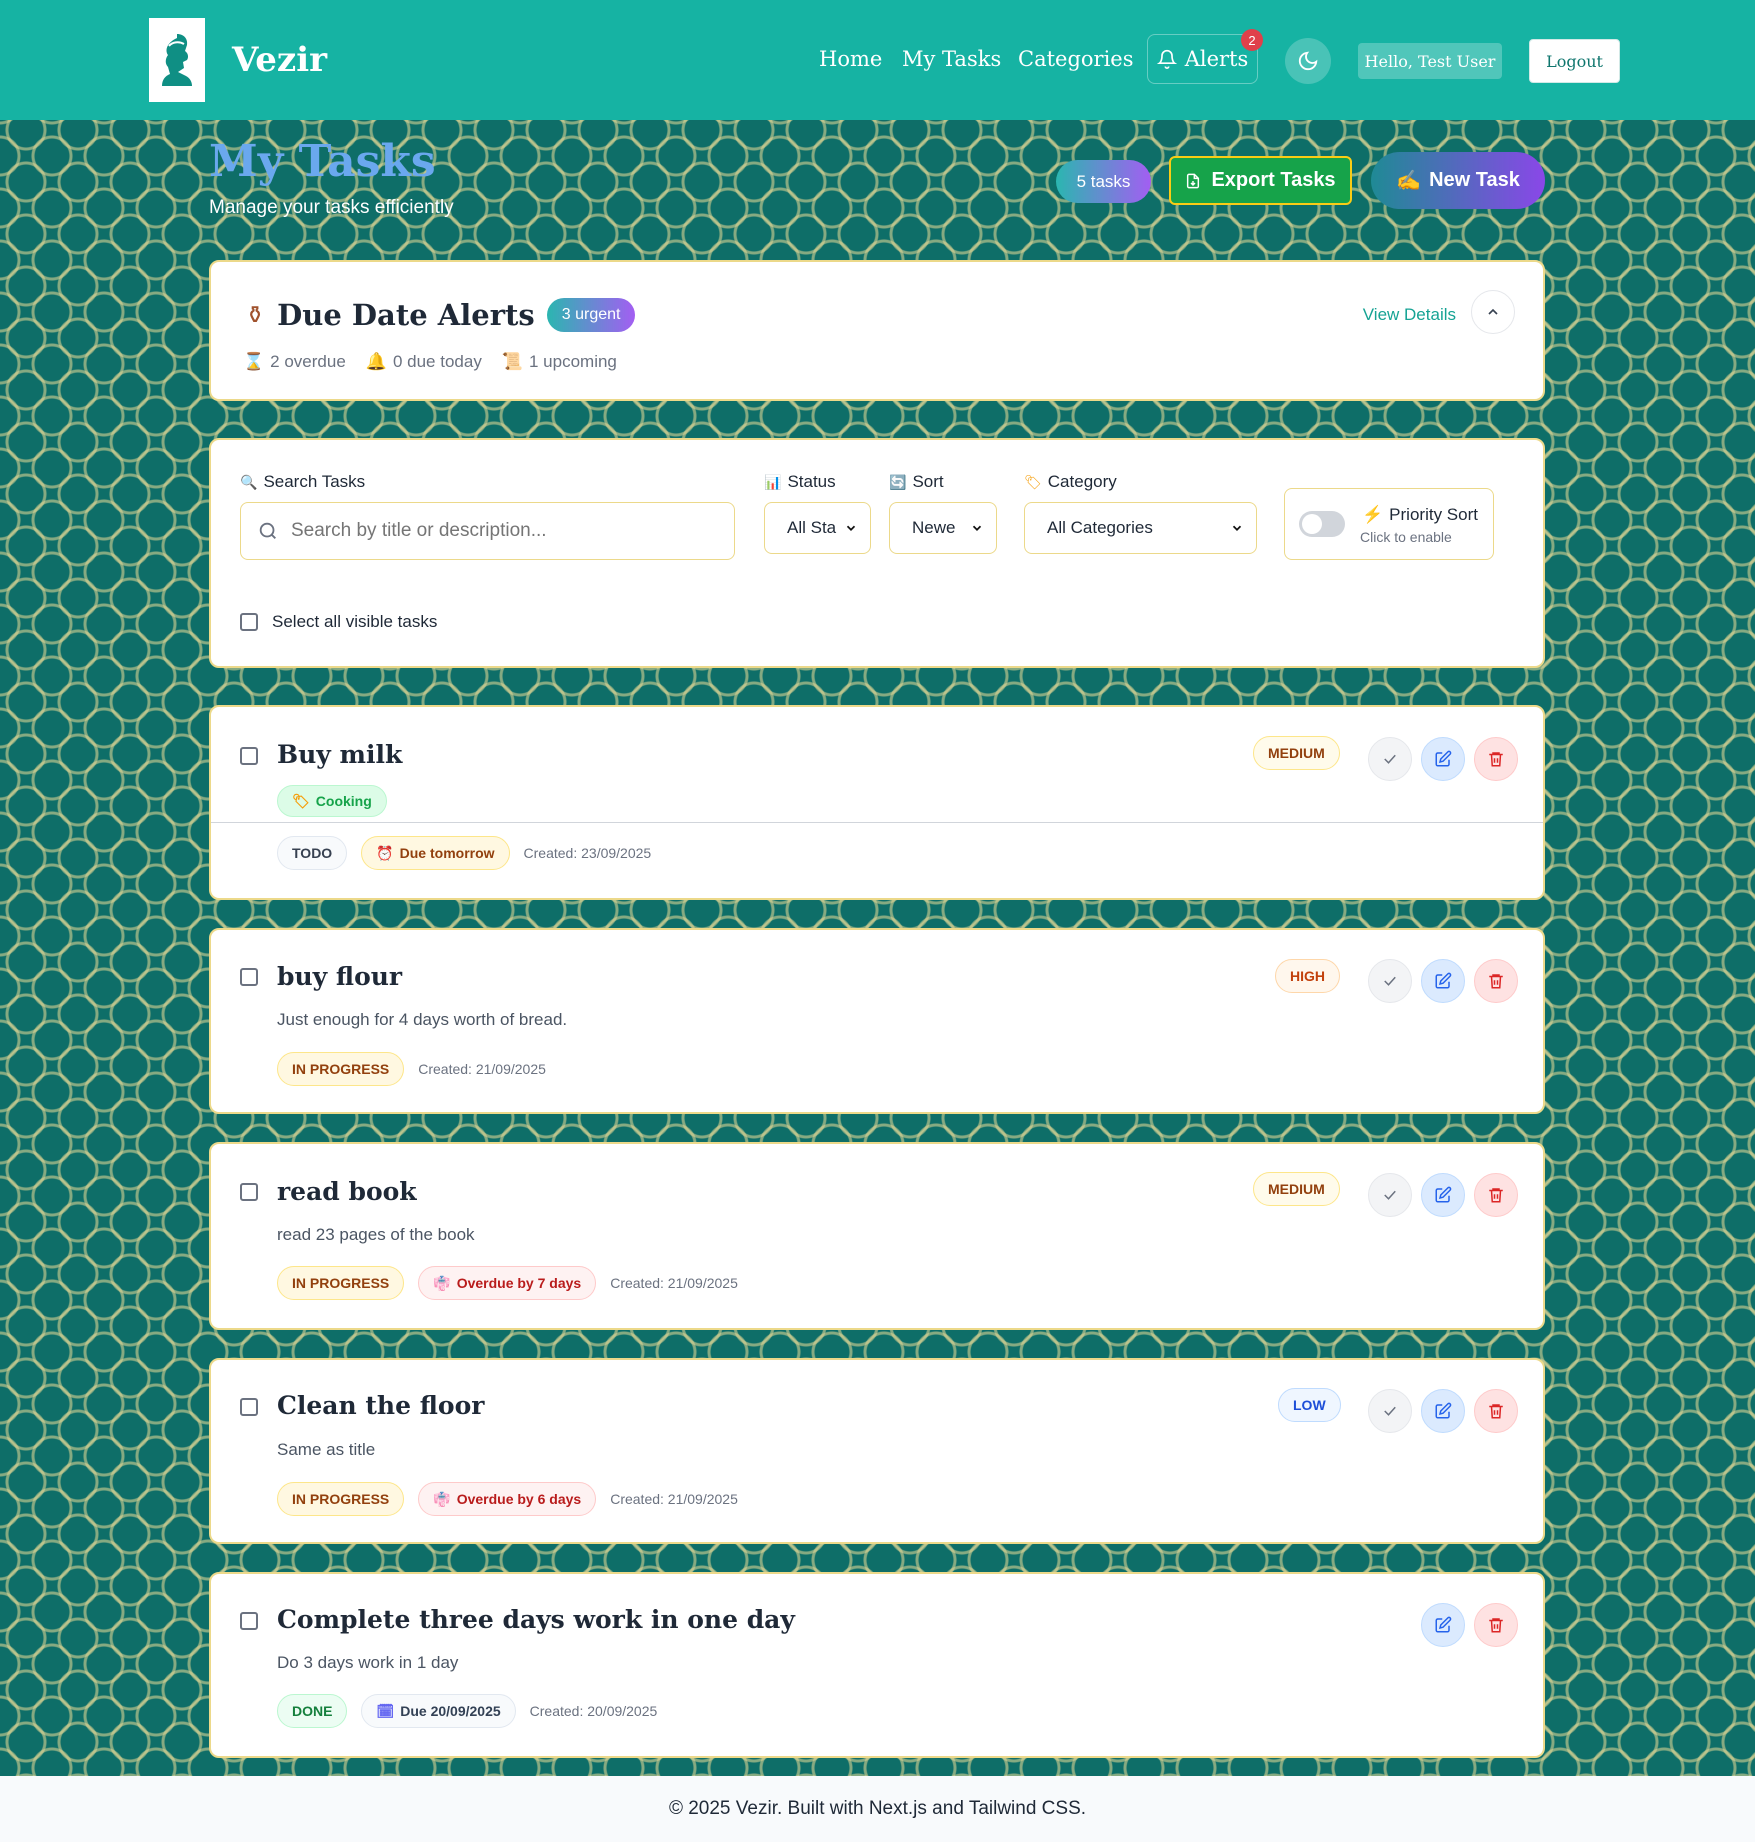 Image resolution: width=1755 pixels, height=1842 pixels. What do you see at coordinates (279, 60) in the screenshot?
I see `brand-name: Vezir` at bounding box center [279, 60].